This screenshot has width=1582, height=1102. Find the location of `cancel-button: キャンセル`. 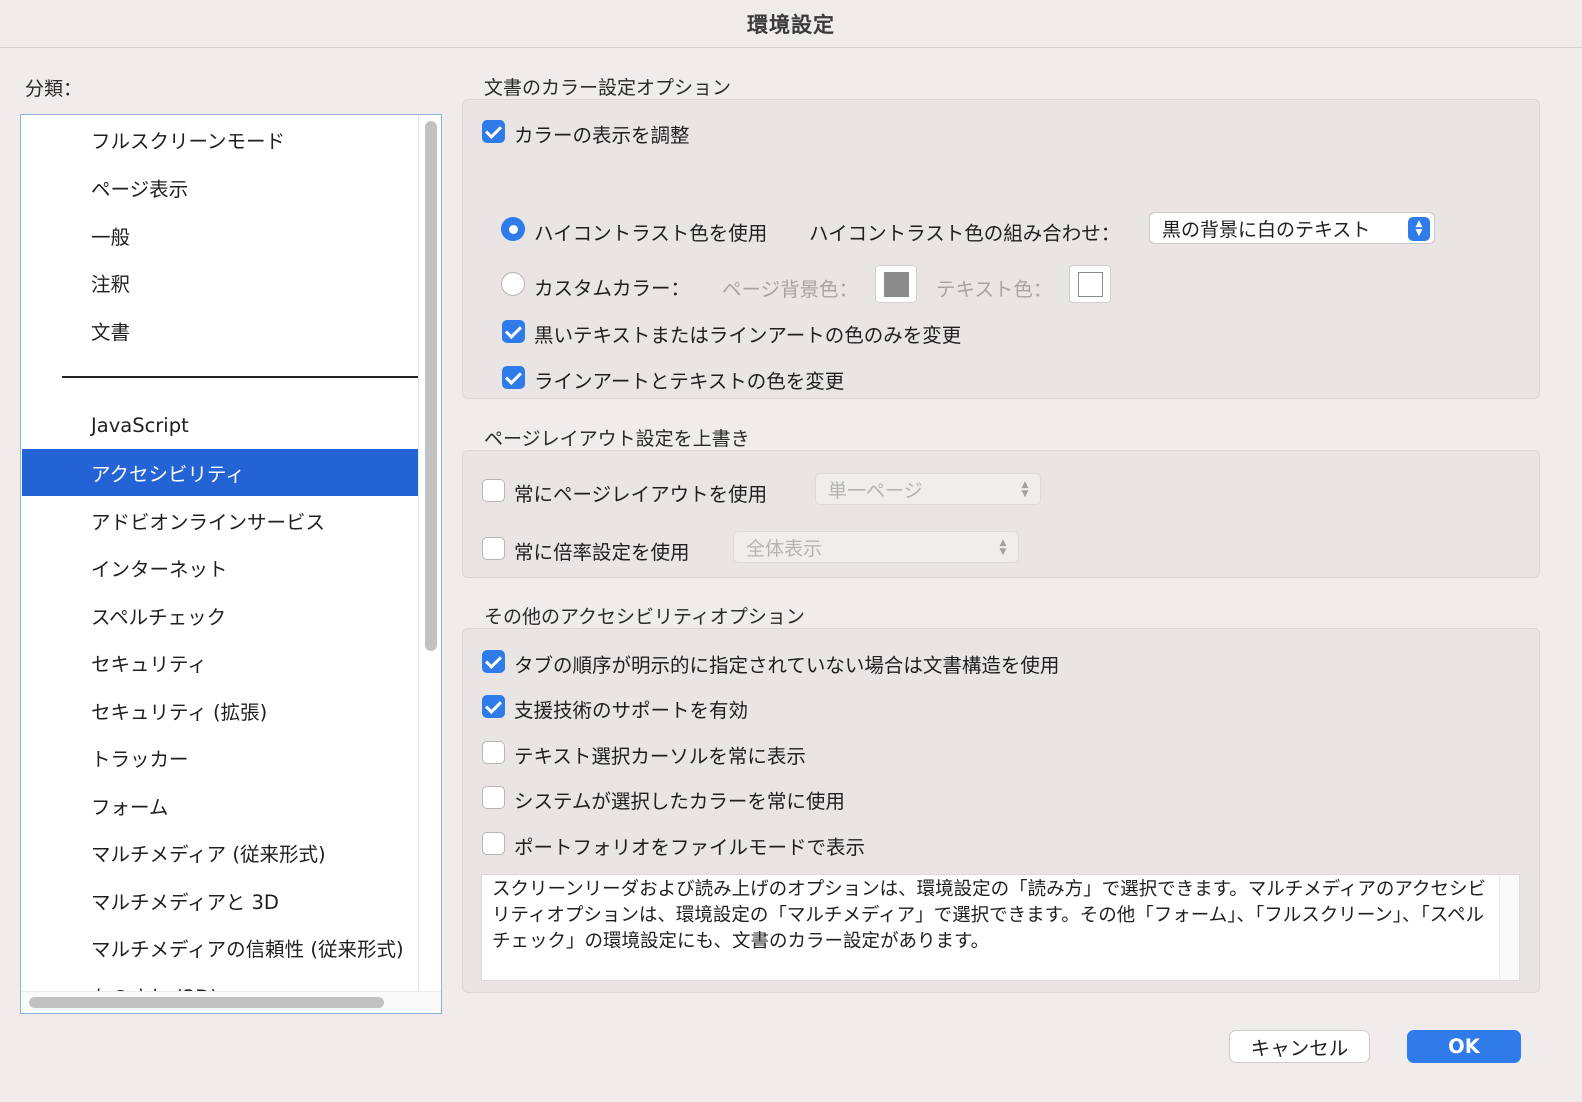

cancel-button: キャンセル is located at coordinates (1299, 1046).